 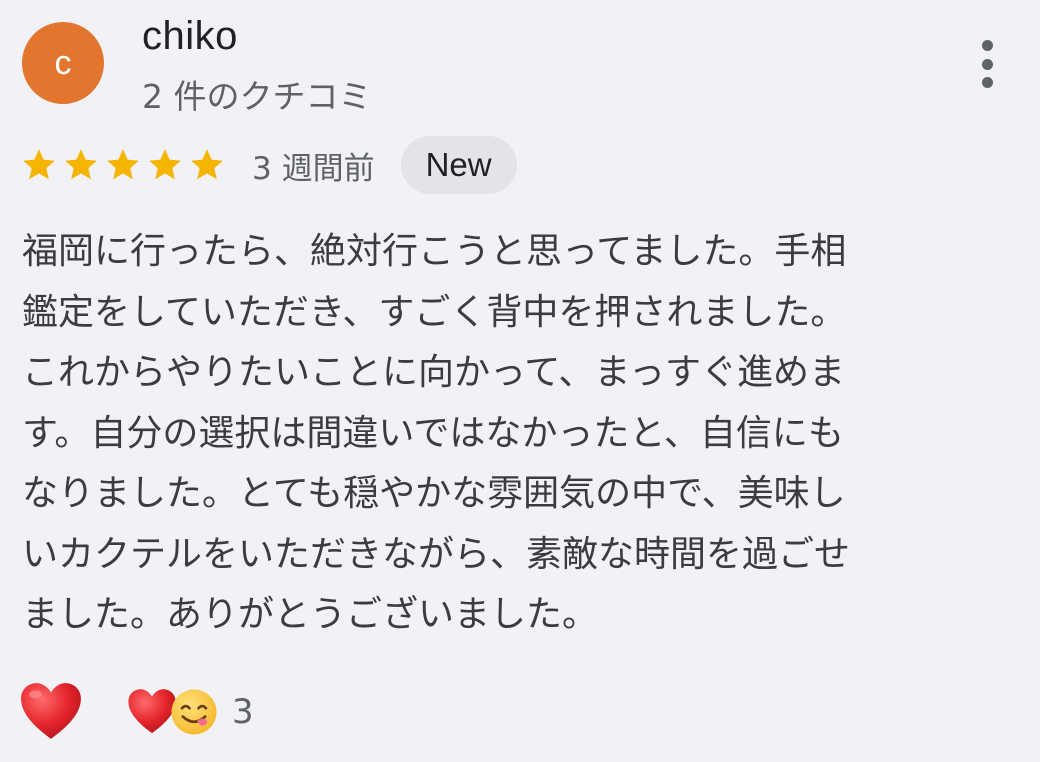 I want to click on review-text-line: これからやりたいことに向かって、まっすぐ進めま, so click(x=433, y=372).